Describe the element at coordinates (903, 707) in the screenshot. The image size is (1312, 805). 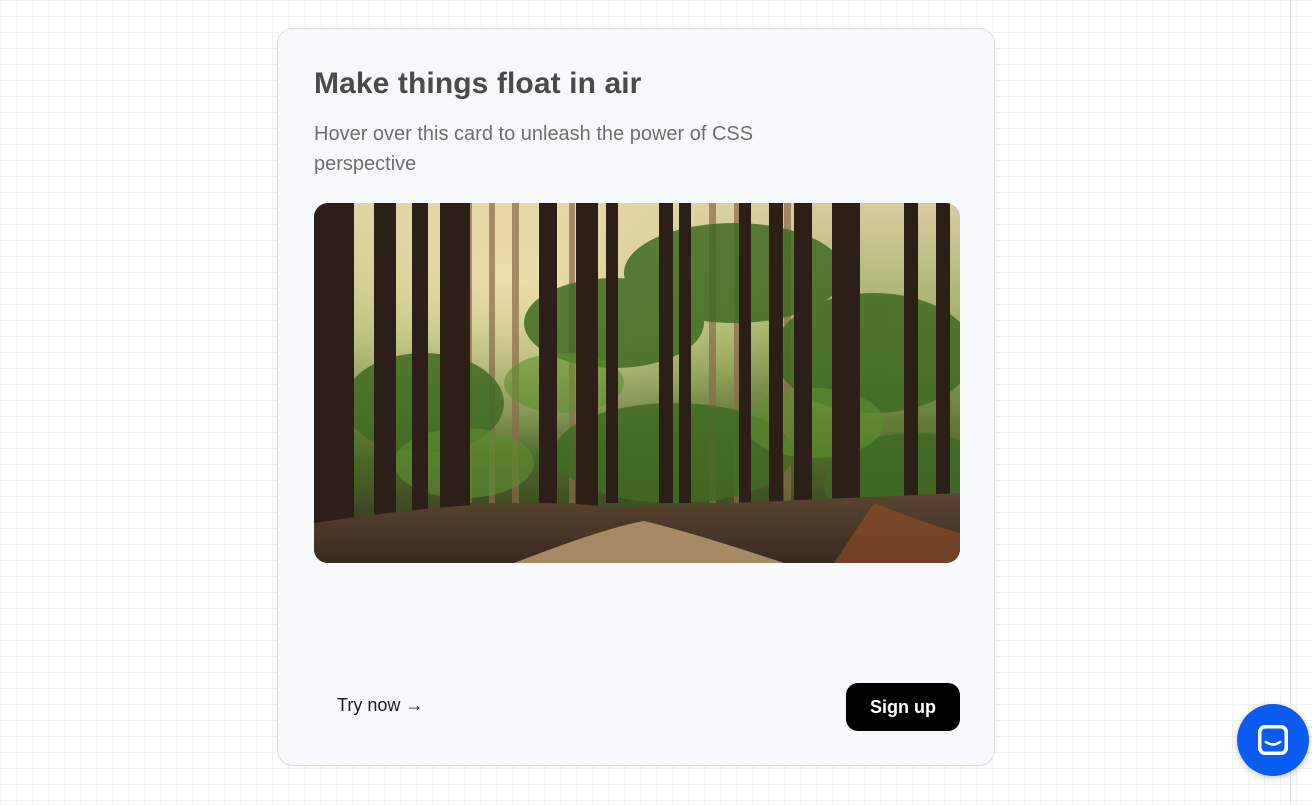
I see `sign-up-button: Sign up` at that location.